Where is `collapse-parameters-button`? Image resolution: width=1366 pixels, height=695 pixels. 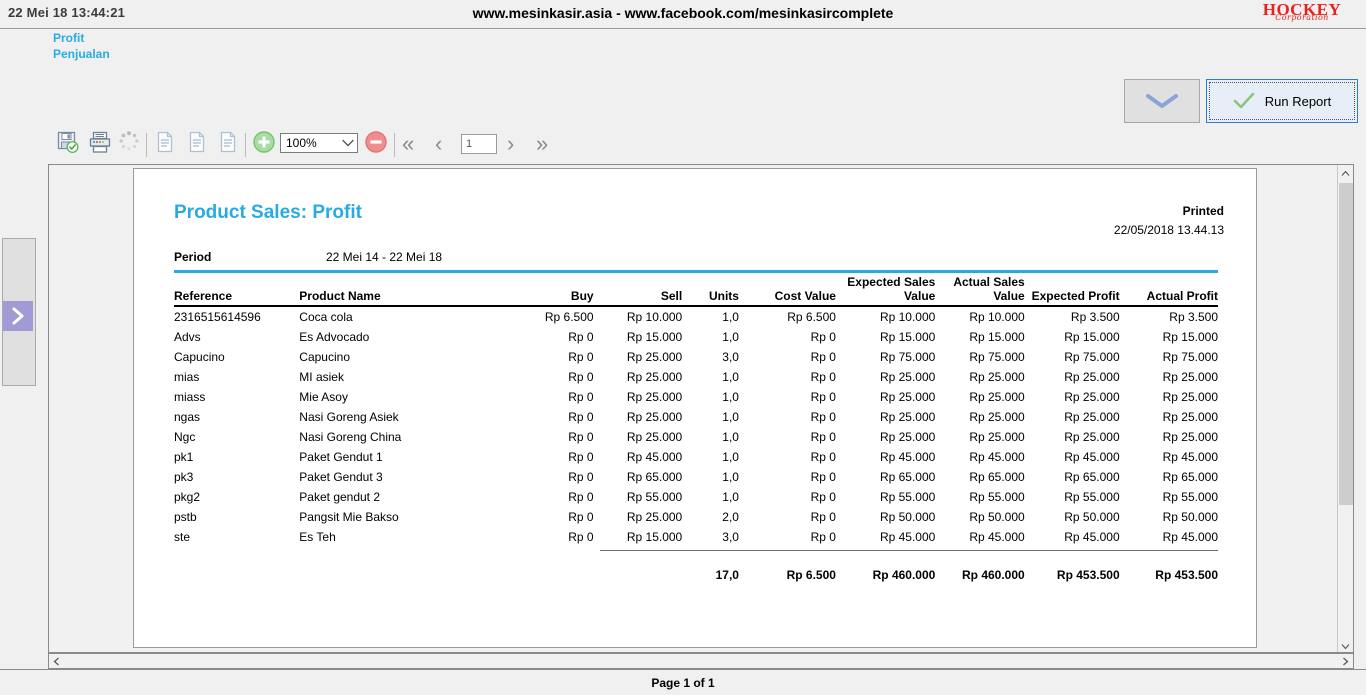 collapse-parameters-button is located at coordinates (1162, 101).